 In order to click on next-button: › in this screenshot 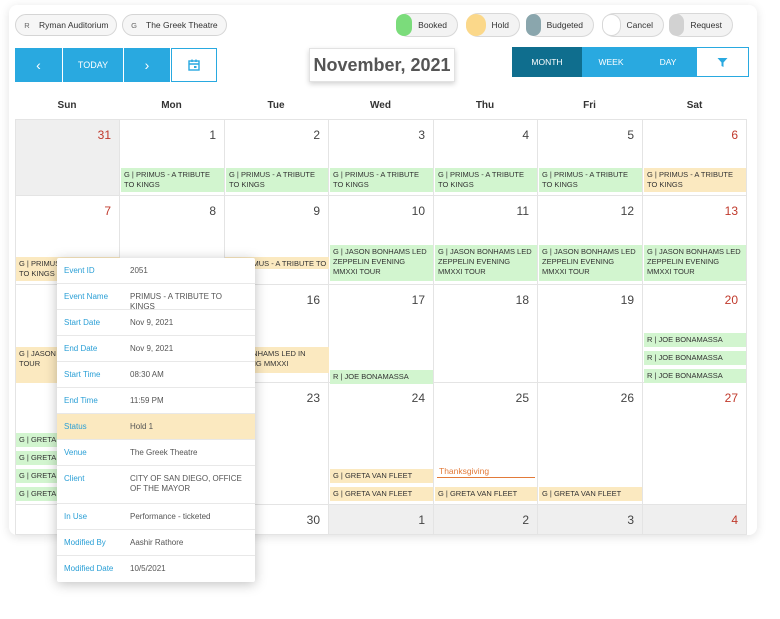, I will do `click(147, 65)`.